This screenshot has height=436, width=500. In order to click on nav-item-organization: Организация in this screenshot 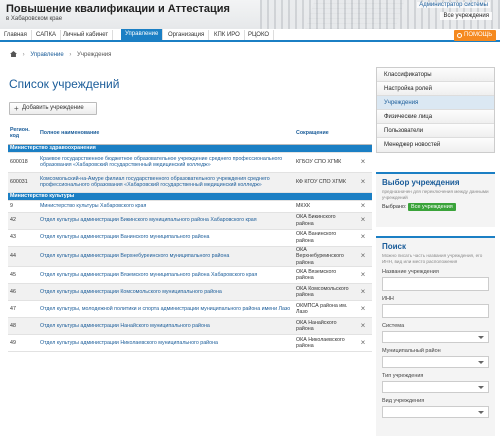, I will do `click(187, 35)`.